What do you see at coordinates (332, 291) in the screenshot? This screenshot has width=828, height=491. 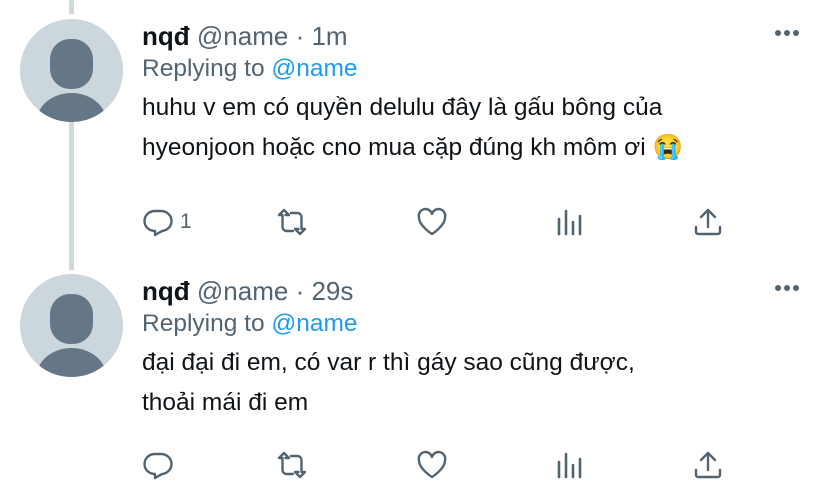 I see `timestamp: 29s` at bounding box center [332, 291].